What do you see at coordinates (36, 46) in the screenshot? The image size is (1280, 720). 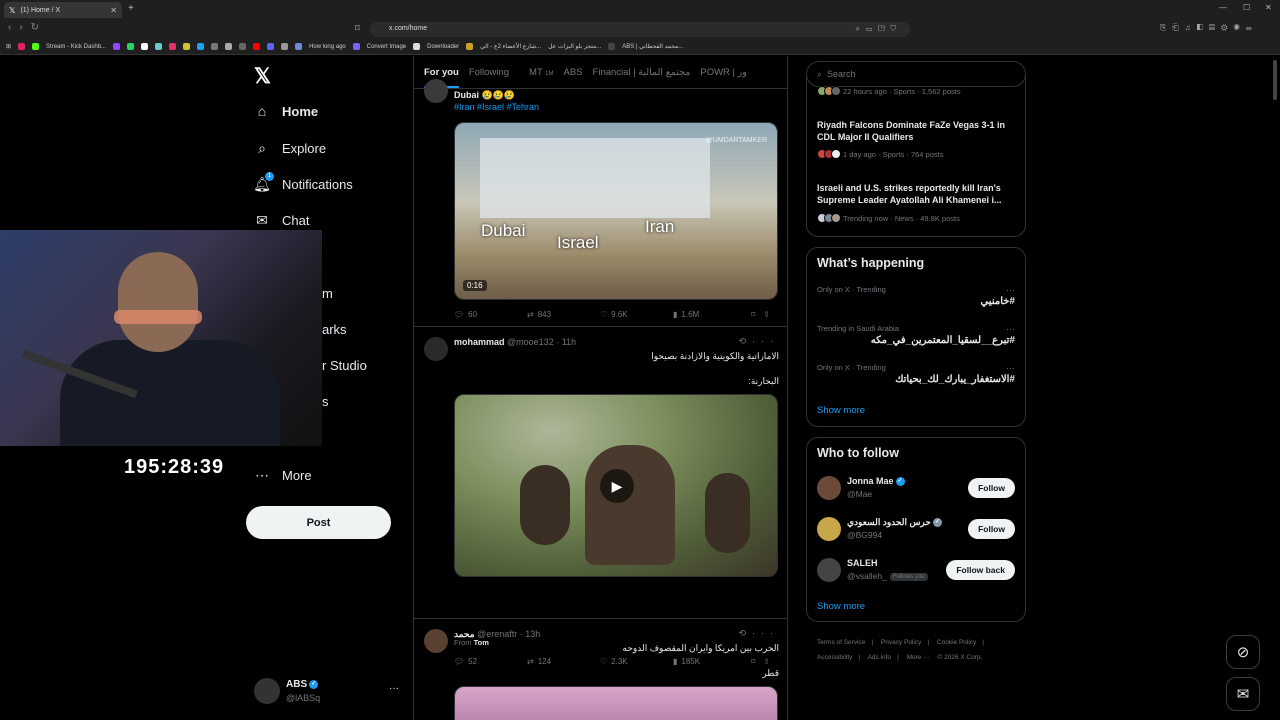 I see `kick-icon` at bounding box center [36, 46].